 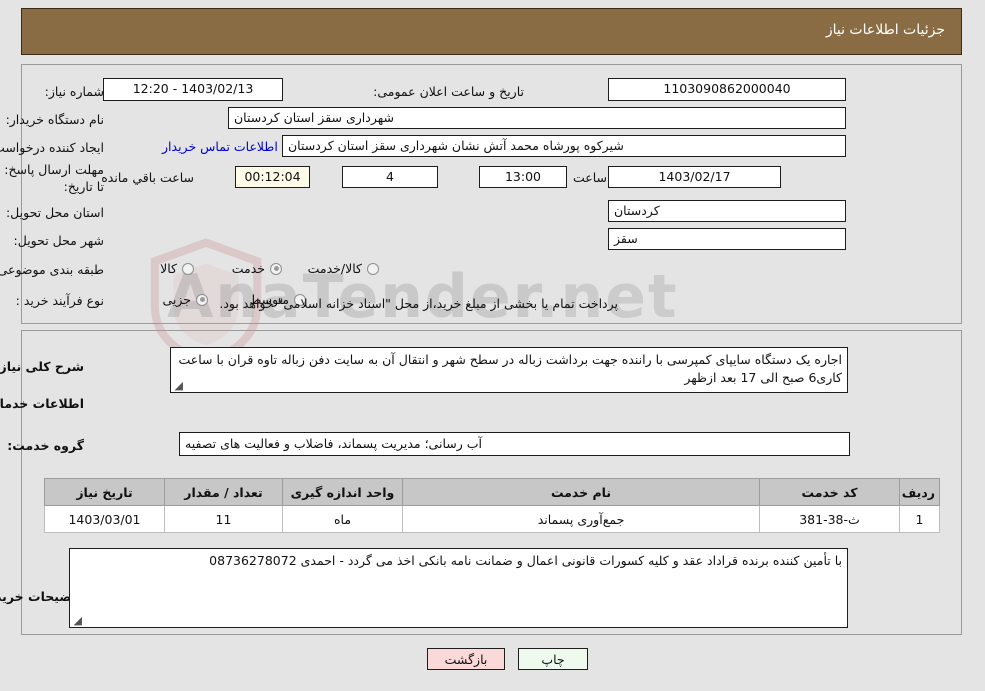 What do you see at coordinates (52, 269) in the screenshot?
I see `label-classification: طبقه بندی موضوعی:` at bounding box center [52, 269].